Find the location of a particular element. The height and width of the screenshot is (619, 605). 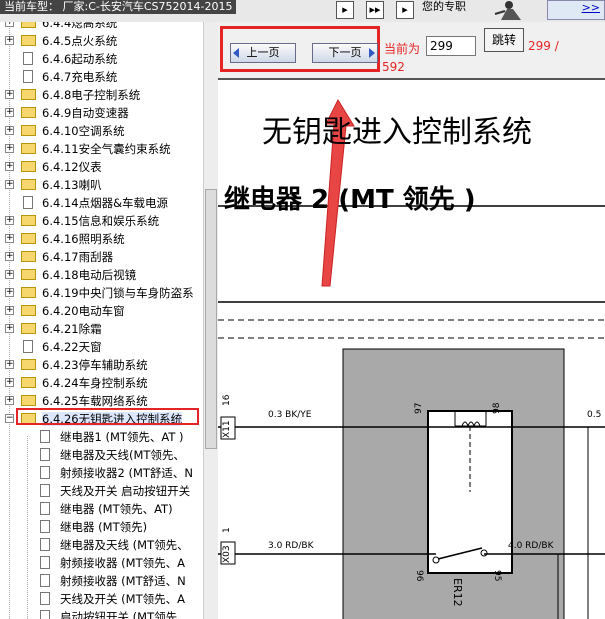

tree-subnode: 继电器及天线 (MT领先、 is located at coordinates (101, 545).